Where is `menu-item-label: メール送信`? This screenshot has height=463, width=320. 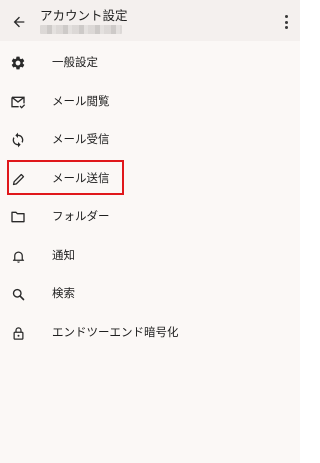
menu-item-label: メール送信 is located at coordinates (81, 178).